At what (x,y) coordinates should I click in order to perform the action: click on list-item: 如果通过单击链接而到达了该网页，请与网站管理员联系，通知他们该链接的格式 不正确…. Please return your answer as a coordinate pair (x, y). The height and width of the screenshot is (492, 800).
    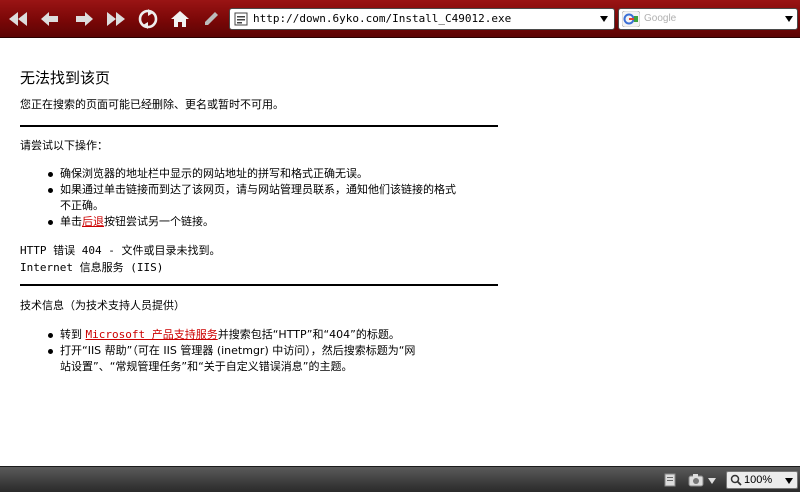
    Looking at the image, I should click on (251, 198).